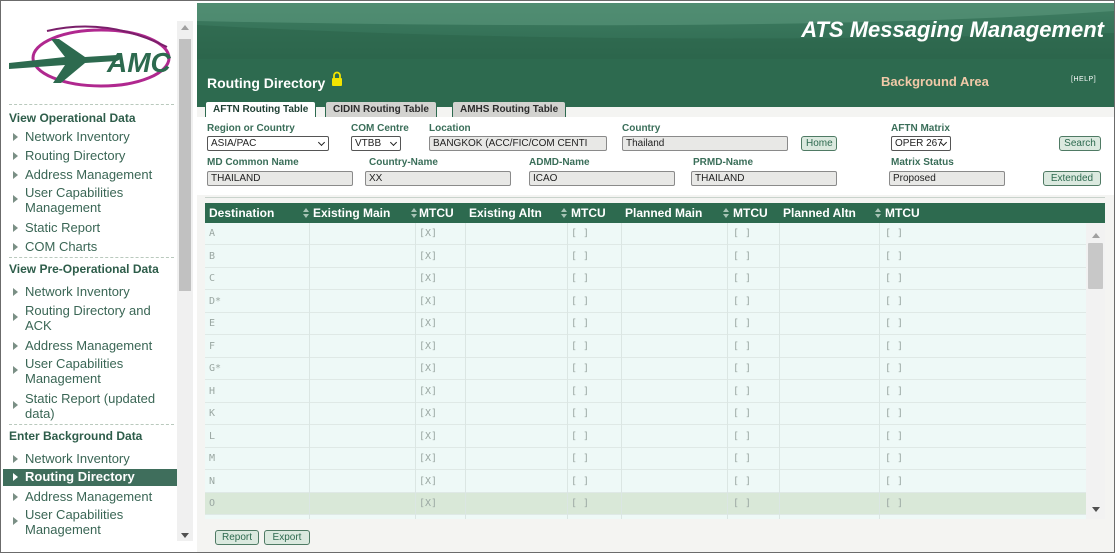 The width and height of the screenshot is (1115, 553). What do you see at coordinates (764, 178) in the screenshot?
I see `prmd-name-field: THAILAND` at bounding box center [764, 178].